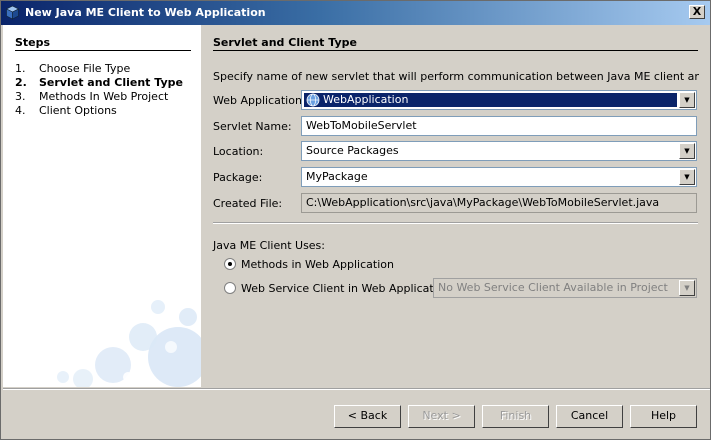 This screenshot has height=440, width=711. I want to click on next-button: Next >, so click(441, 416).